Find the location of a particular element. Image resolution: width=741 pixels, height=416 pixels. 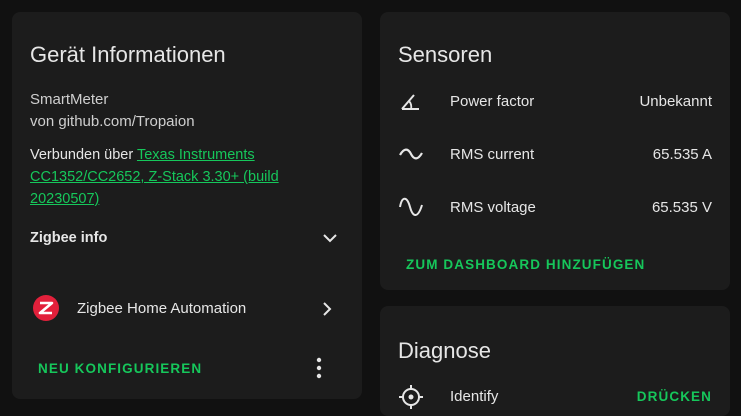

diagnostics-card: Diagnose Identify DRÜCKEN is located at coordinates (555, 361).